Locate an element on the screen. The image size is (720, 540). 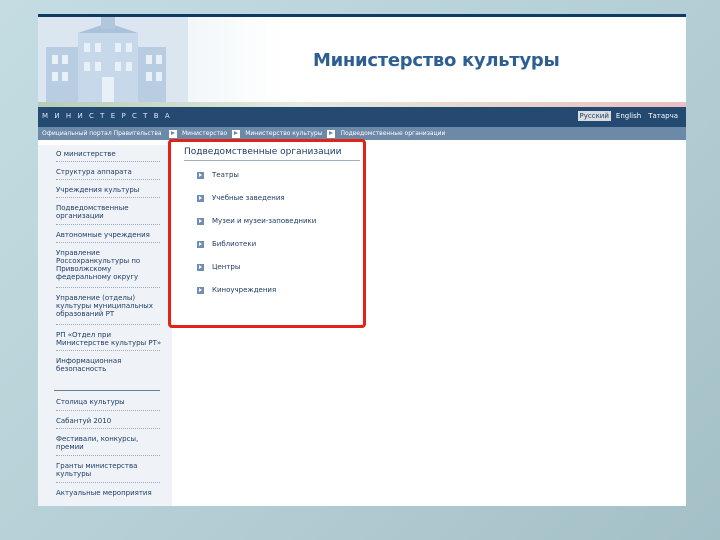
menu-bar-word: МИНИСТЕРСТВА is located at coordinates (109, 116).